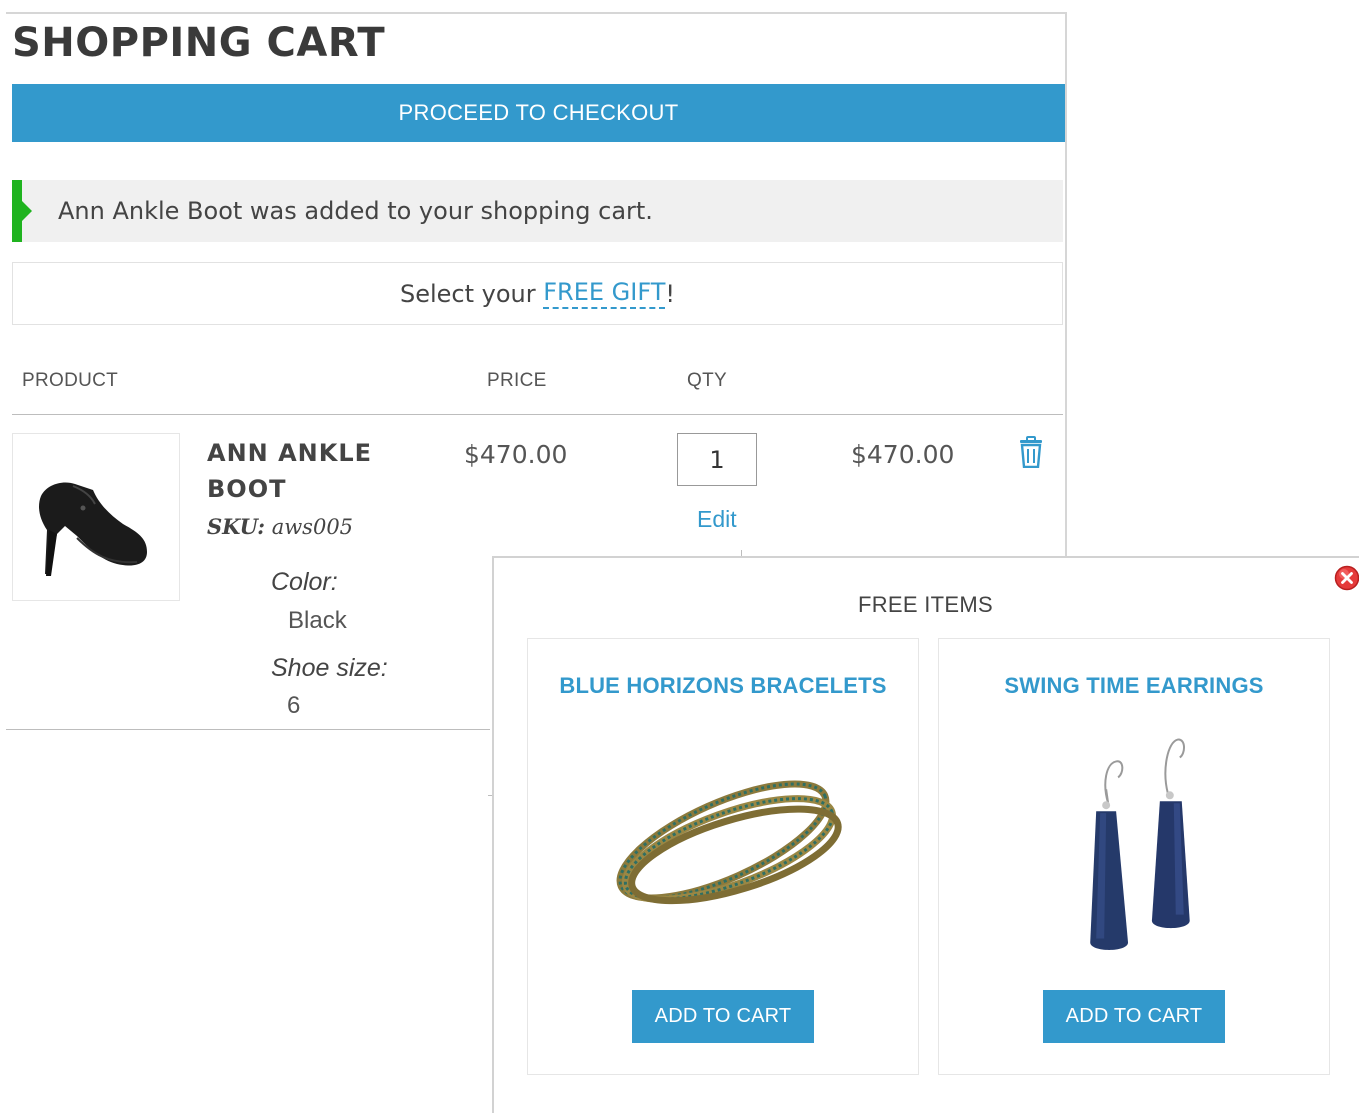 This screenshot has width=1359, height=1113. I want to click on close-icon, so click(1346, 578).